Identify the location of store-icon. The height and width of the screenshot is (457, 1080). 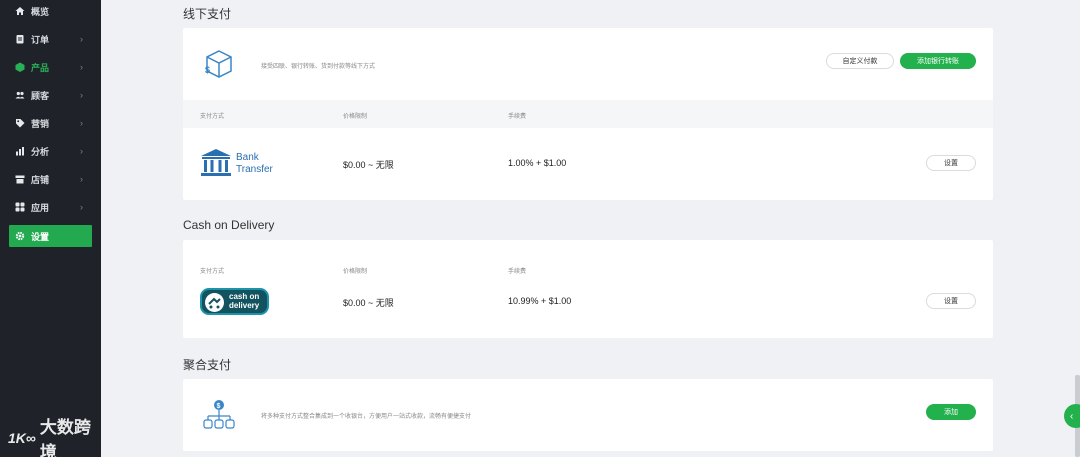
(20, 179).